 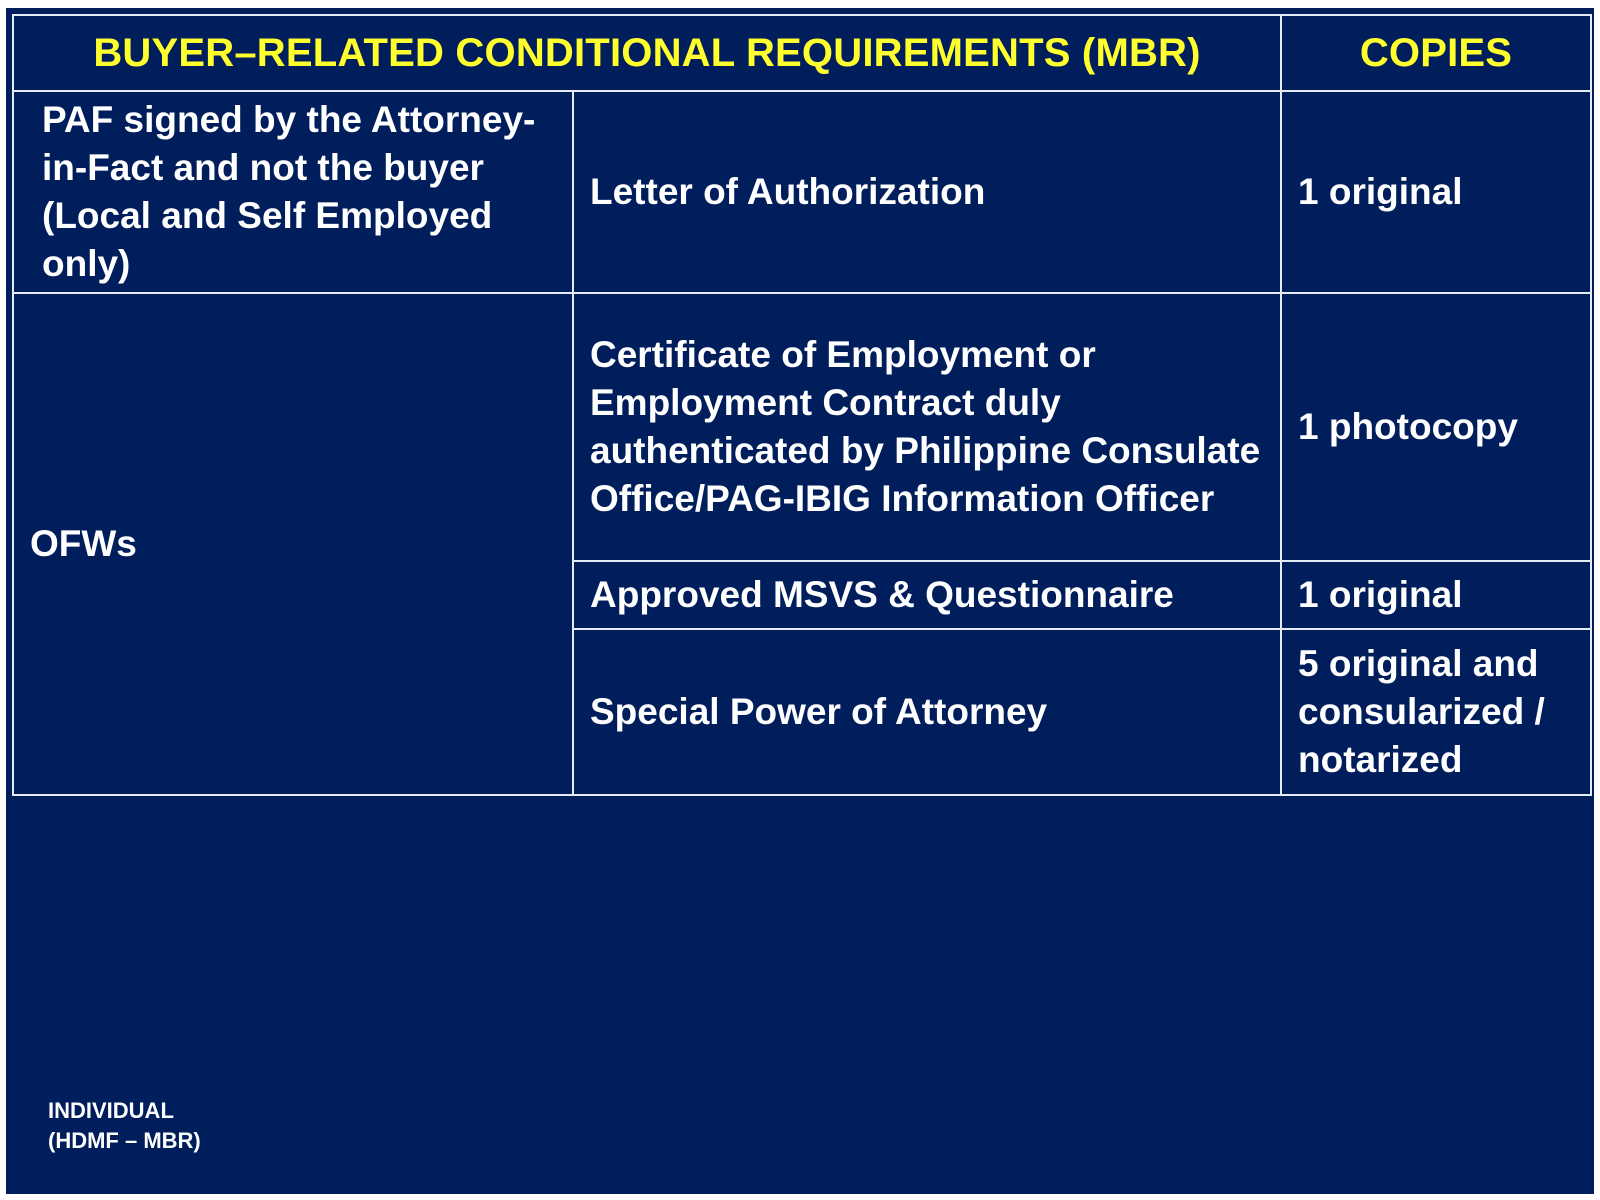 I want to click on condition-cell: OFWs, so click(x=293, y=544).